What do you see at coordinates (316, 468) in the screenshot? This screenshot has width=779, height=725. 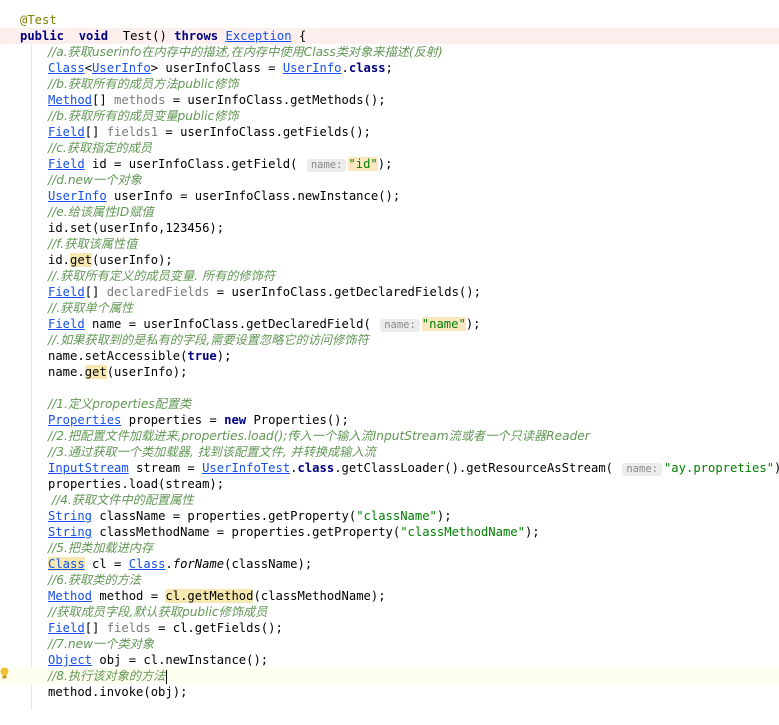 I see `code-token: class` at bounding box center [316, 468].